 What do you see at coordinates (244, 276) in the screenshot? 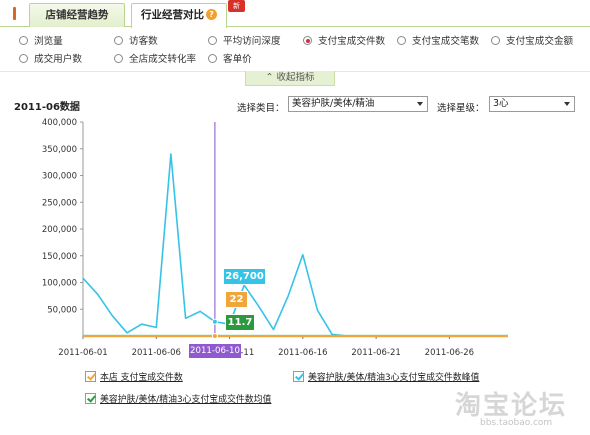
I see `tooltip-peak-value: 26,700` at bounding box center [244, 276].